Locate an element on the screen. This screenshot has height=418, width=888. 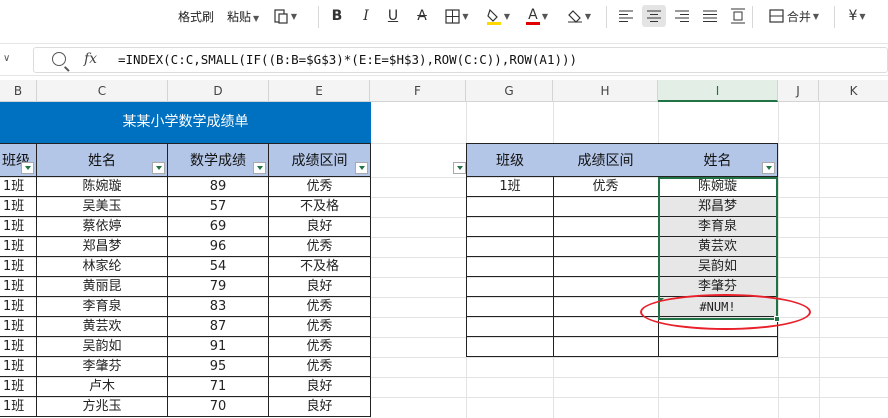
header-cell-range: 成绩区间 is located at coordinates (320, 160).